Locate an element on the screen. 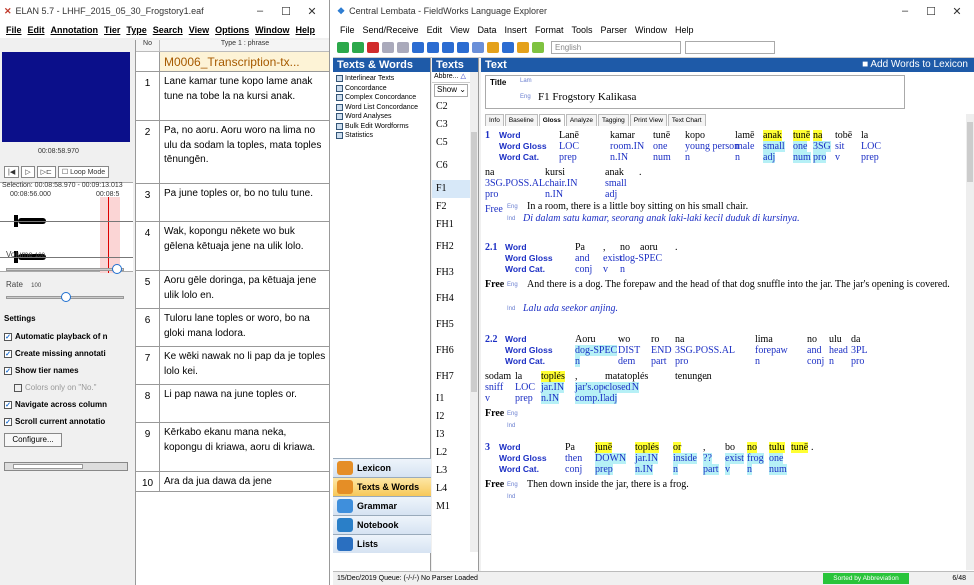  tab-info: Info is located at coordinates (494, 120).